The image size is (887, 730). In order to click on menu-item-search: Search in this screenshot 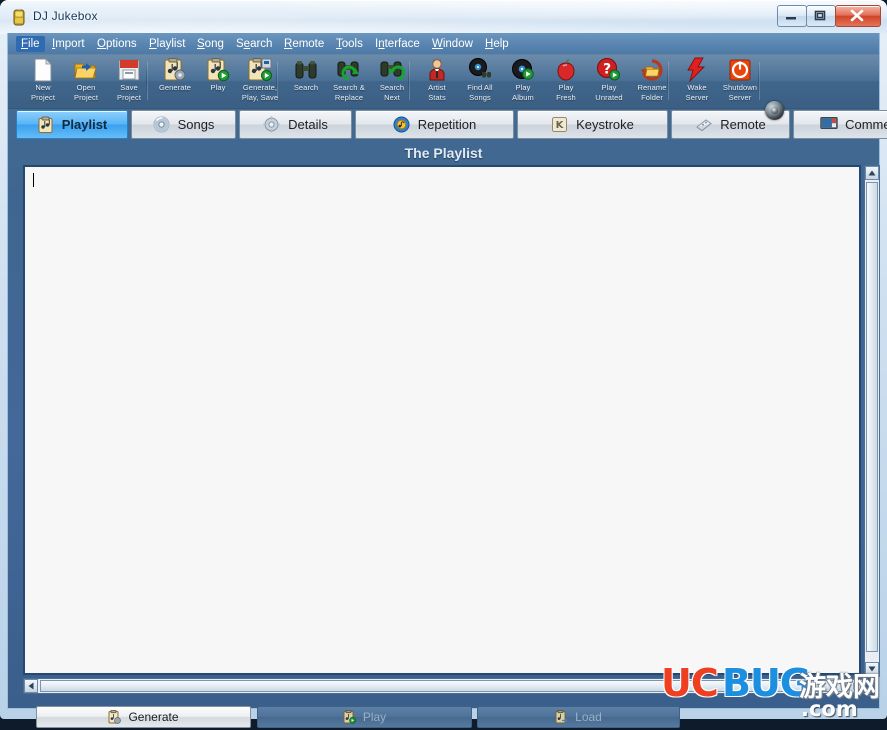, I will do `click(254, 44)`.